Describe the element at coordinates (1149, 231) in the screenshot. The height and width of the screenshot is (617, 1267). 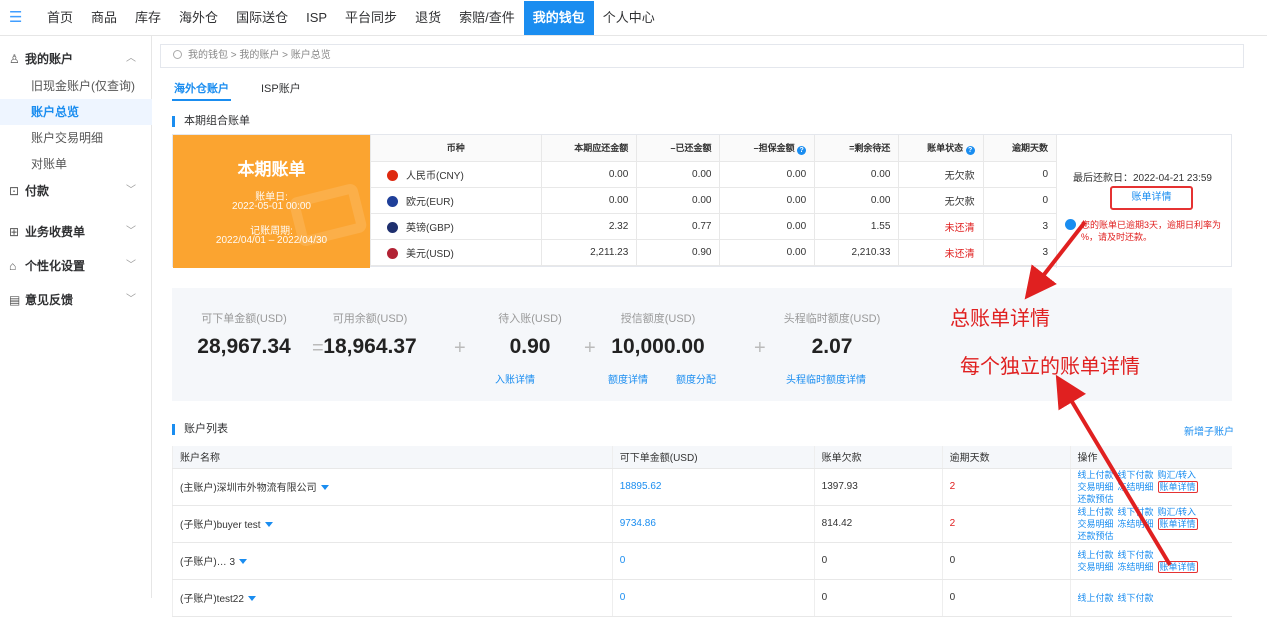
I see `overdue-warning: 您的账单已逾期3天，逾期日利率为 %，请及时还款。` at that location.